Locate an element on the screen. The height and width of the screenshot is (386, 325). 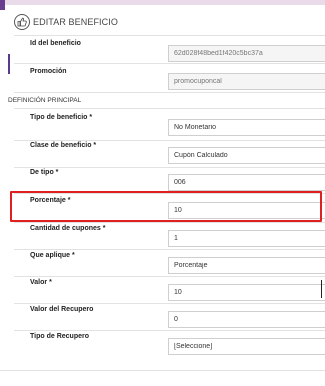
field-row-promocion: Promoción is located at coordinates (169, 79).